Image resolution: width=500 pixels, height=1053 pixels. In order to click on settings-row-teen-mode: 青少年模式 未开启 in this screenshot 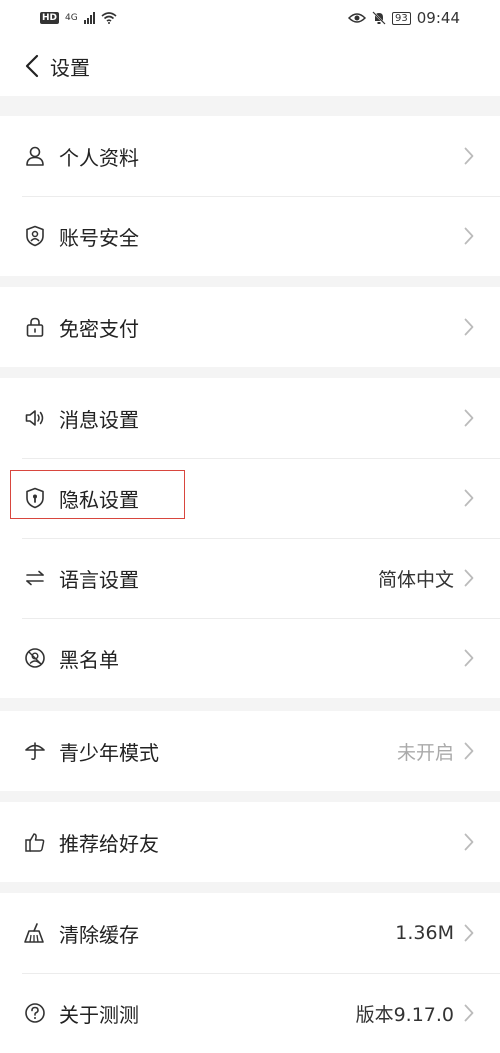, I will do `click(250, 751)`.